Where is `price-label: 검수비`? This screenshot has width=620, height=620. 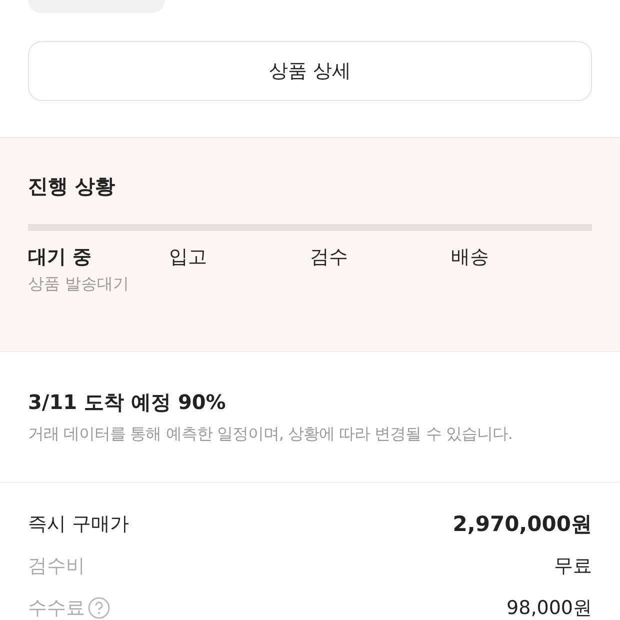 price-label: 검수비 is located at coordinates (56, 566).